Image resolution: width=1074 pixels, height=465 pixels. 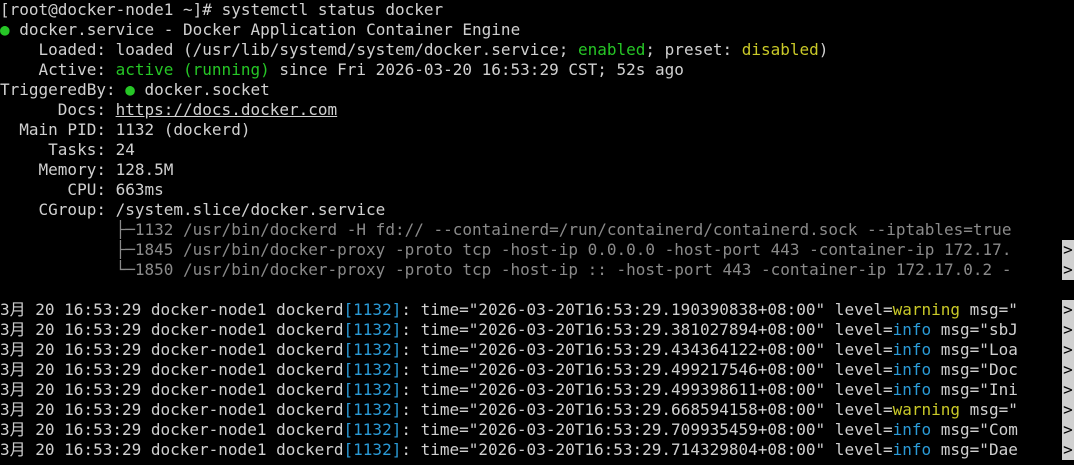 What do you see at coordinates (58, 69) in the screenshot?
I see `active-label: Active:` at bounding box center [58, 69].